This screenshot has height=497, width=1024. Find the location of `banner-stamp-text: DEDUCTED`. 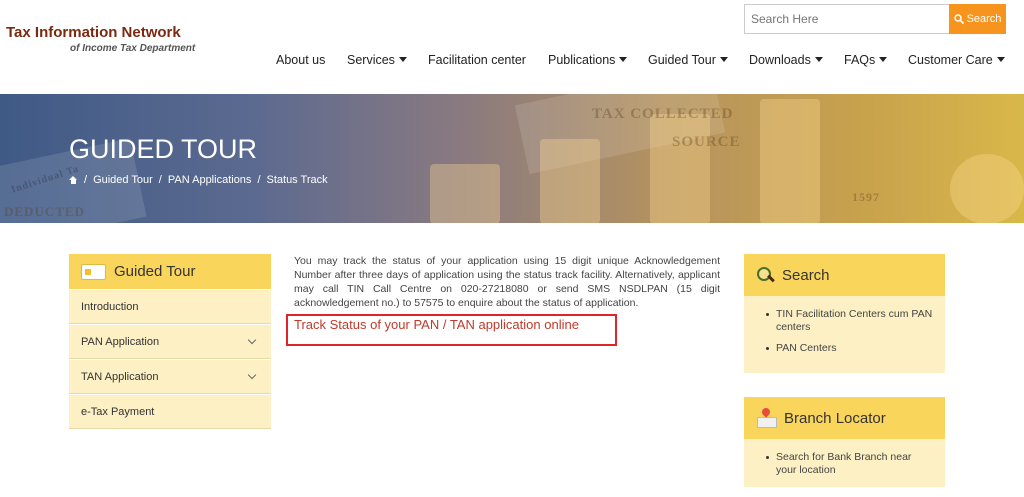

banner-stamp-text: DEDUCTED is located at coordinates (44, 211).